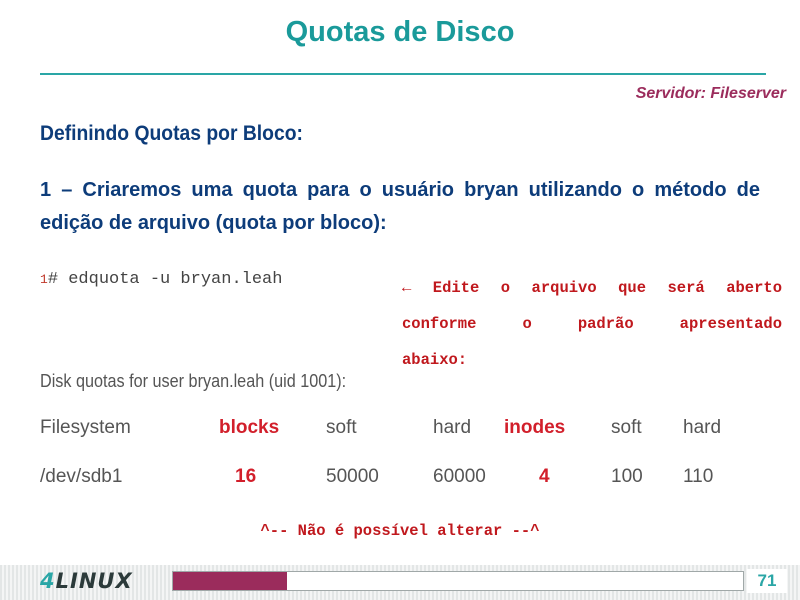 This screenshot has height=600, width=800. I want to click on cell-filesystem: /dev/sdb1, so click(81, 476).